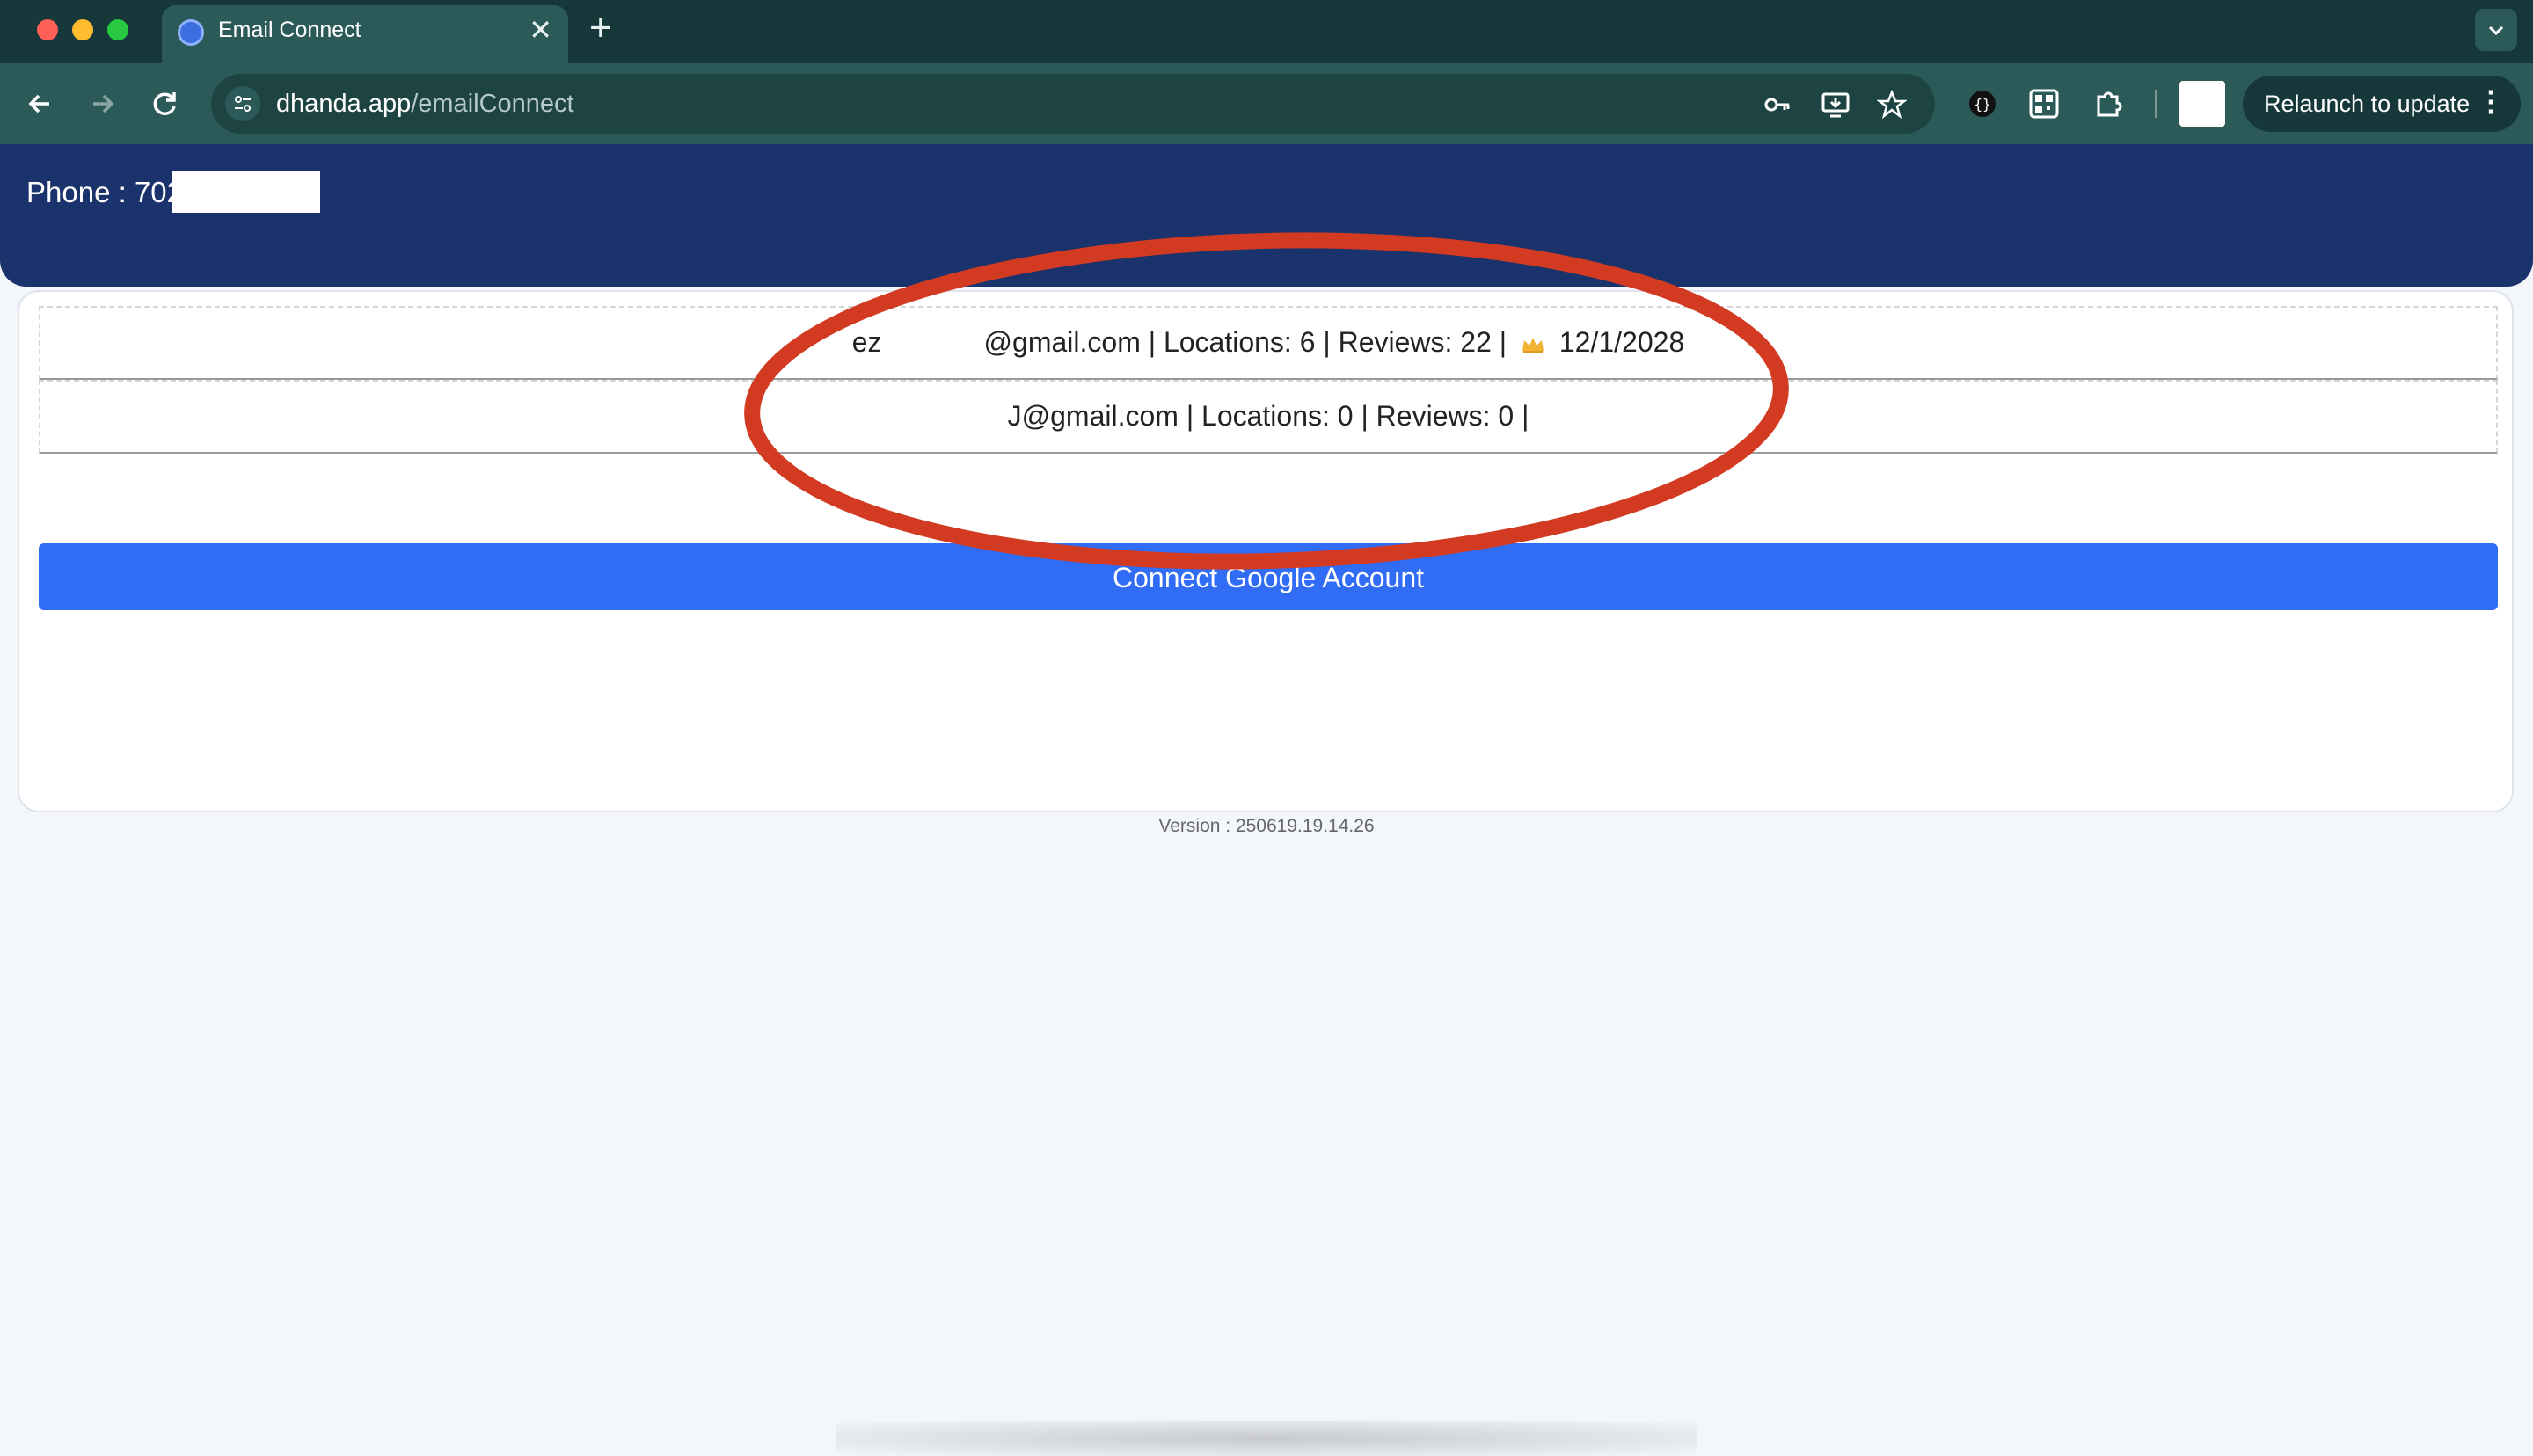  Describe the element at coordinates (1778, 105) in the screenshot. I see `key-icon` at that location.